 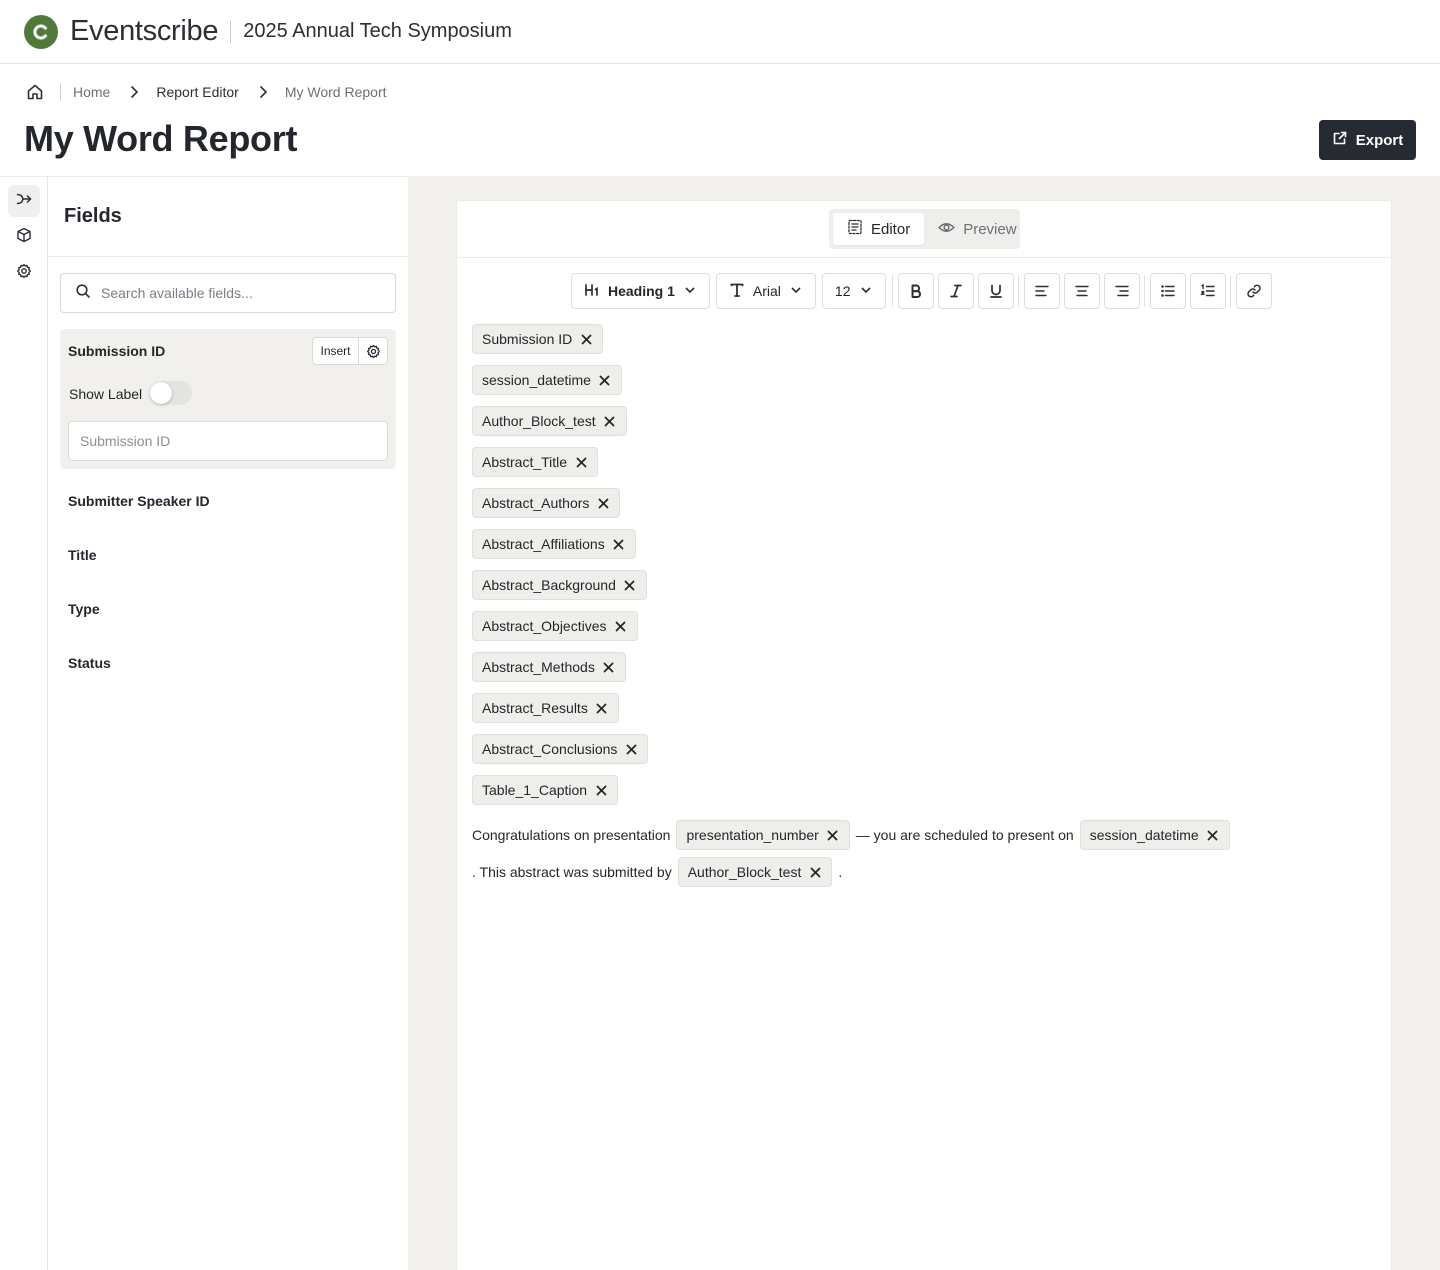 I want to click on heading-select-value: Heading 1, so click(x=641, y=291).